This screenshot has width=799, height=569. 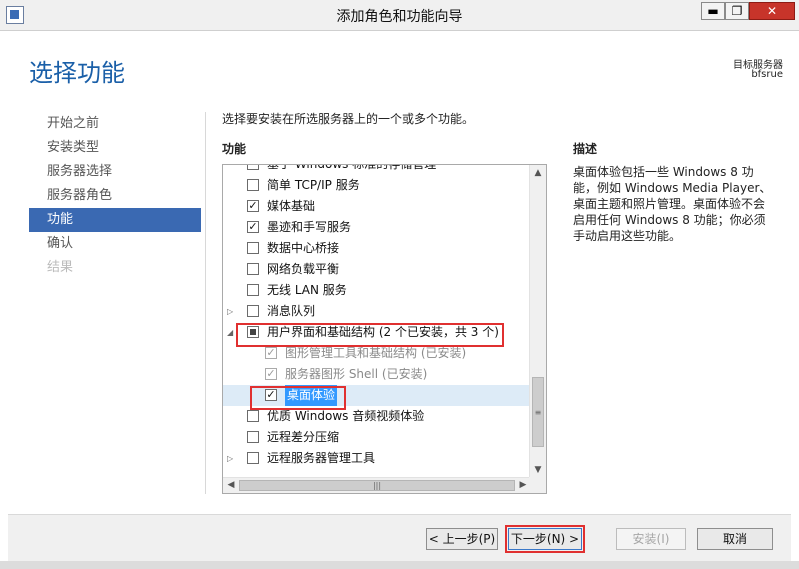 I want to click on feature-label: 基于 Windows 标准的存储管理, so click(x=352, y=167).